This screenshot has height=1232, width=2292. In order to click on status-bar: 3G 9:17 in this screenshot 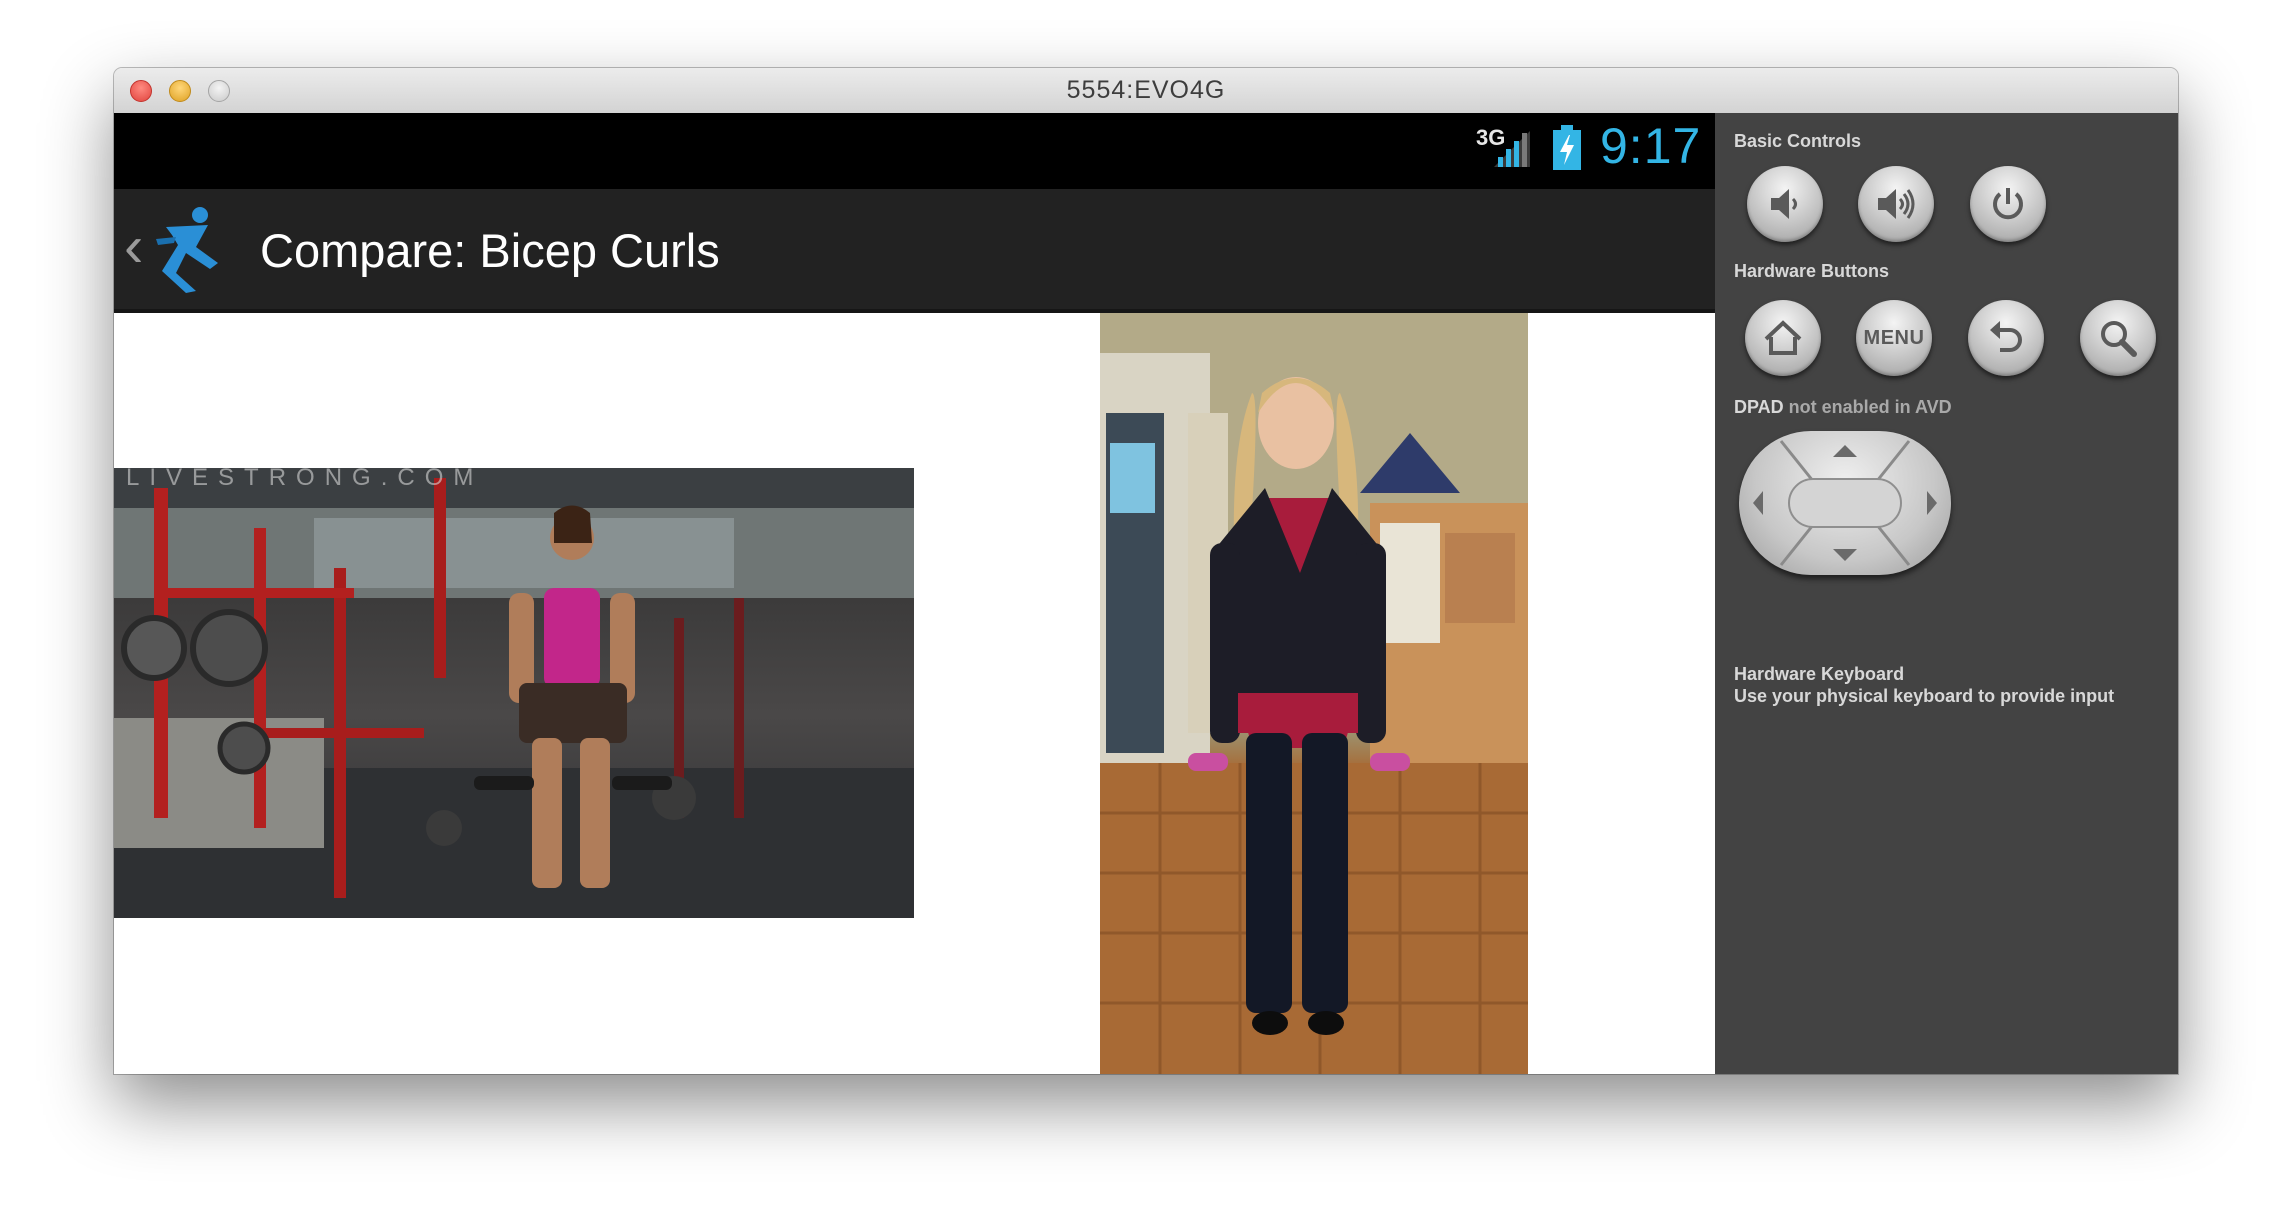, I will do `click(914, 151)`.